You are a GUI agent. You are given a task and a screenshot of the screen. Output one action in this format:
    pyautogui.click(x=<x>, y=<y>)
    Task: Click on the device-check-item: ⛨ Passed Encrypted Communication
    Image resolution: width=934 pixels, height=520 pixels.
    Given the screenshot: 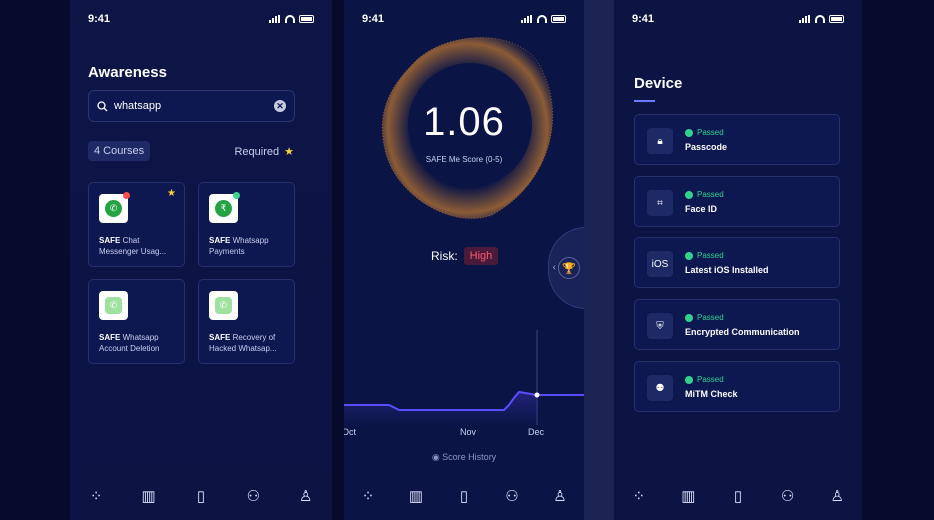 What is the action you would take?
    pyautogui.click(x=737, y=324)
    